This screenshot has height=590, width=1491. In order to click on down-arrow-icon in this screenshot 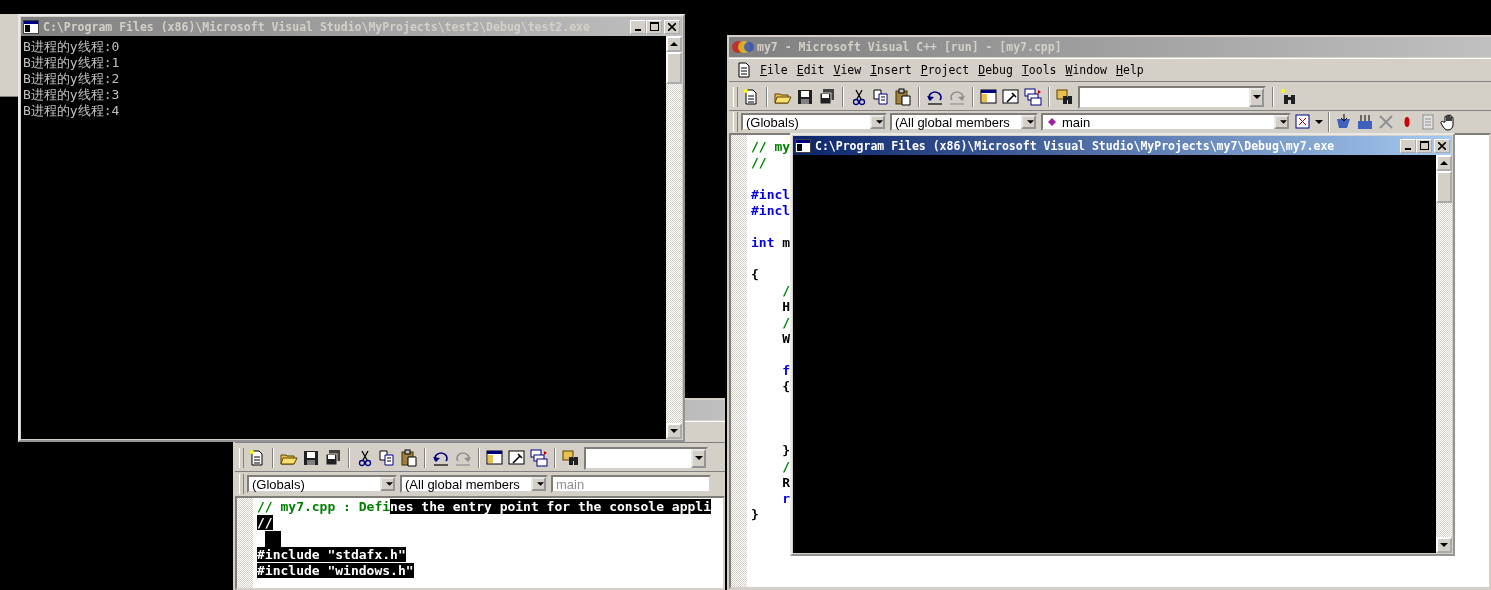, I will do `click(1444, 545)`.